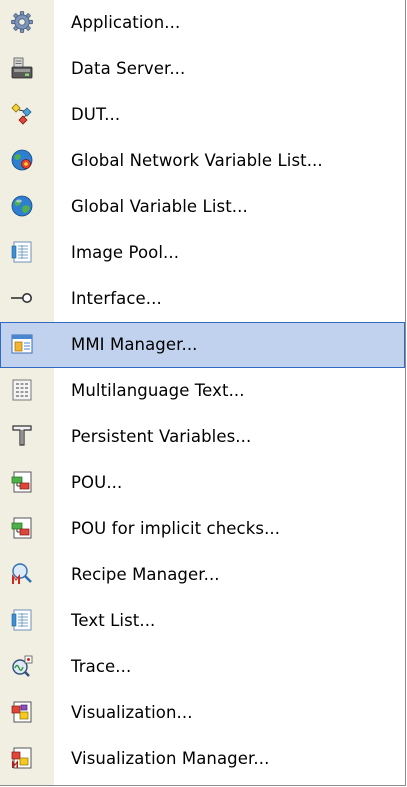 The height and width of the screenshot is (787, 407). What do you see at coordinates (21, 482) in the screenshot?
I see `pou-icon` at bounding box center [21, 482].